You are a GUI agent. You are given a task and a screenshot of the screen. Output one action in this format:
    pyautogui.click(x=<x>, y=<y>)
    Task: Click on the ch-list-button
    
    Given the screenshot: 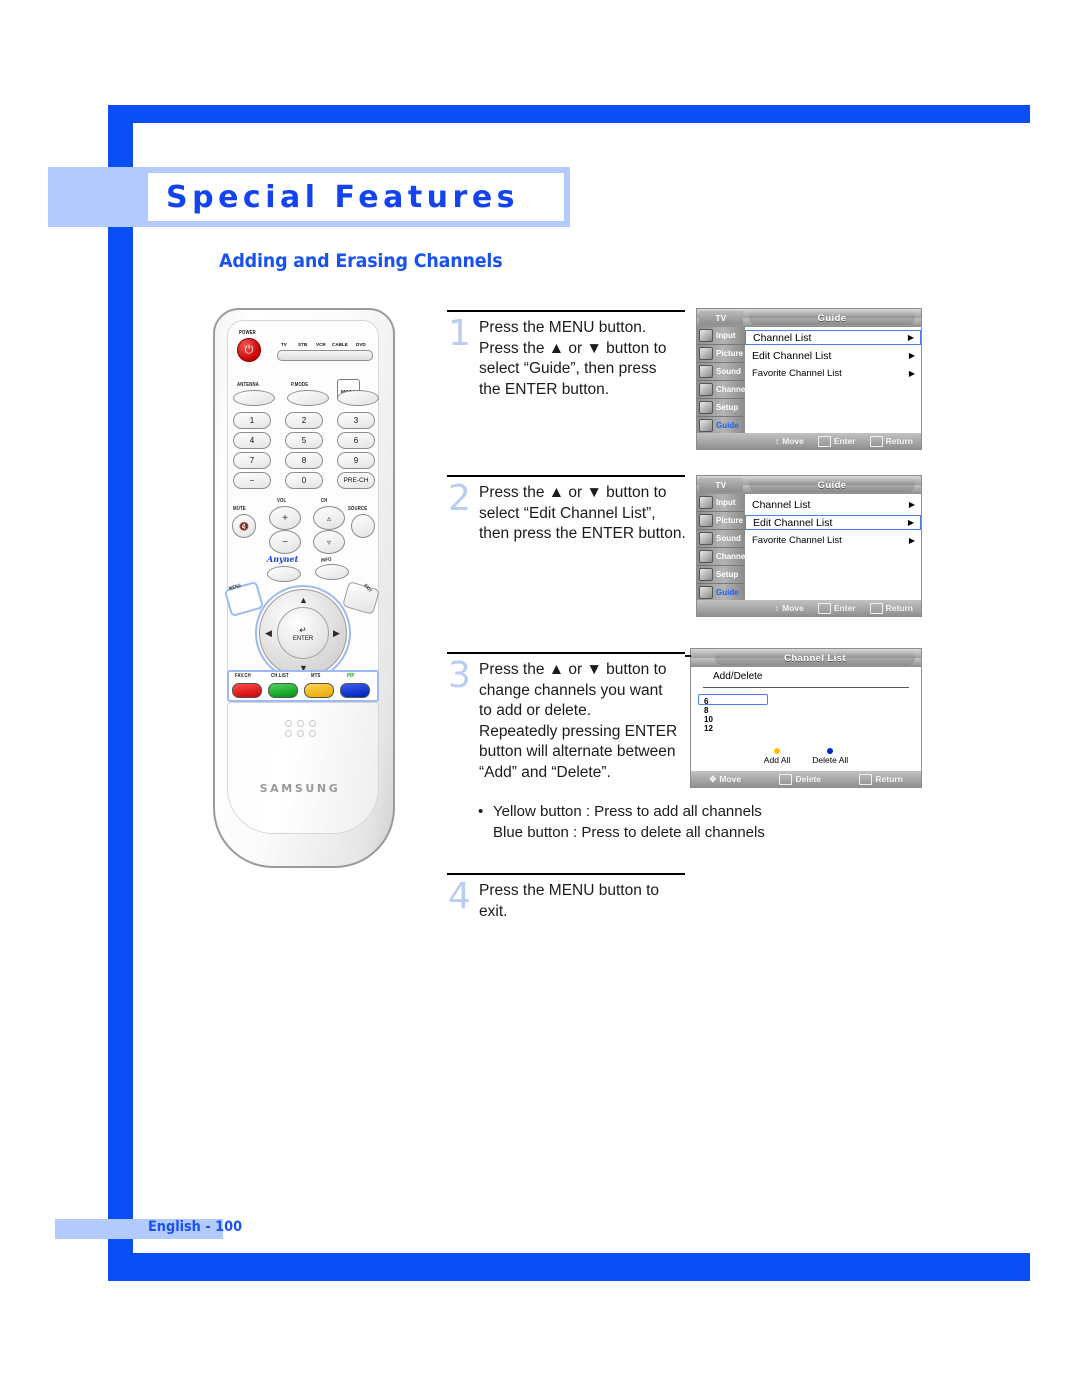 What is the action you would take?
    pyautogui.click(x=283, y=690)
    